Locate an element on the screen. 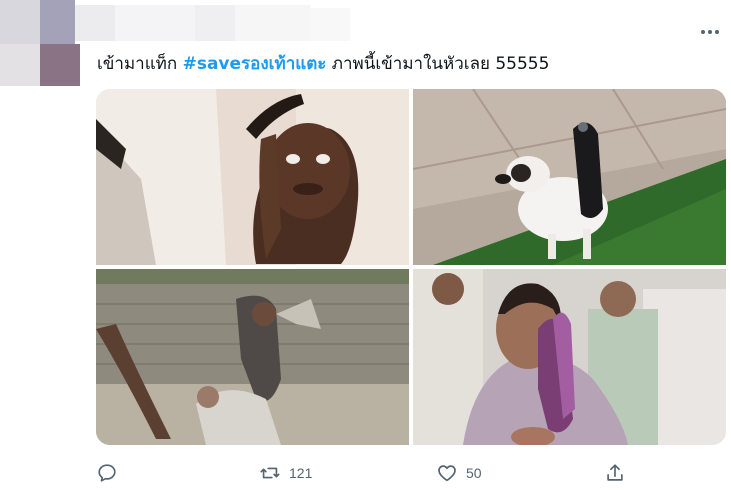 The height and width of the screenshot is (491, 731). share-button is located at coordinates (615, 473).